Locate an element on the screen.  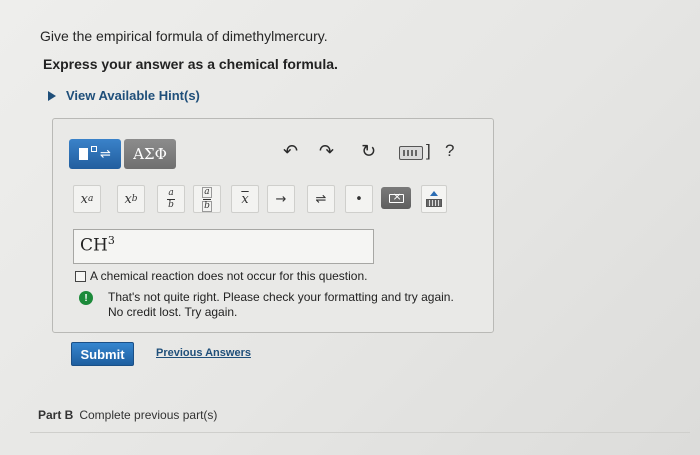
answer-base: CH is located at coordinates (94, 245).